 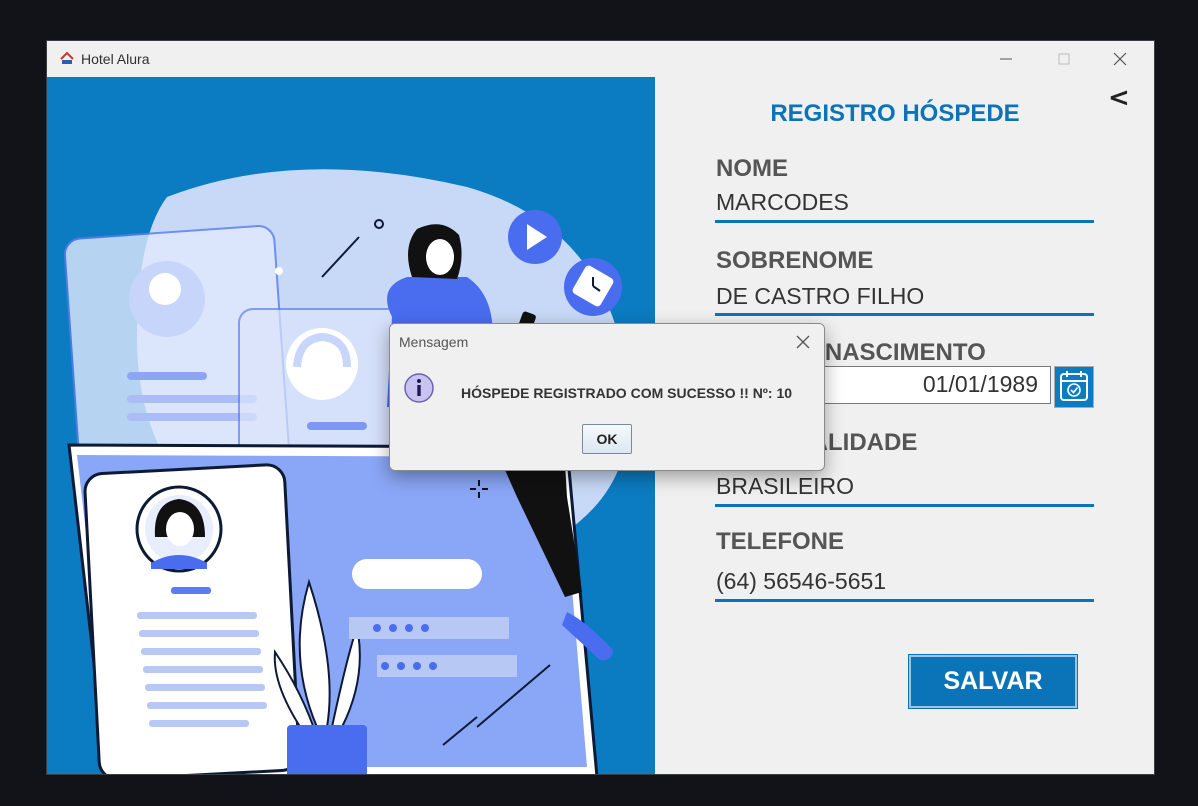 I want to click on dialog-title: Mensagem, so click(x=434, y=342).